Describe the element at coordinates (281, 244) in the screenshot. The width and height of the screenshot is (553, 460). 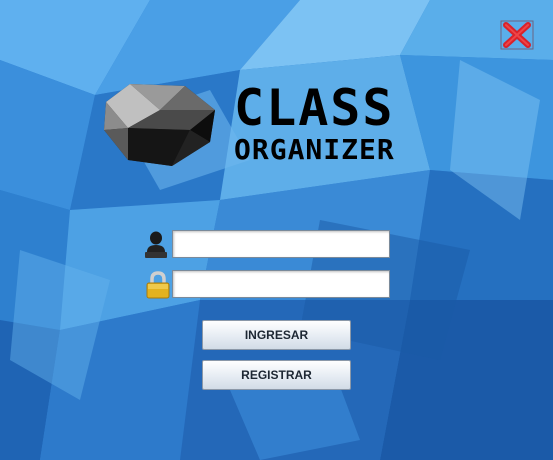
I see `username-field` at that location.